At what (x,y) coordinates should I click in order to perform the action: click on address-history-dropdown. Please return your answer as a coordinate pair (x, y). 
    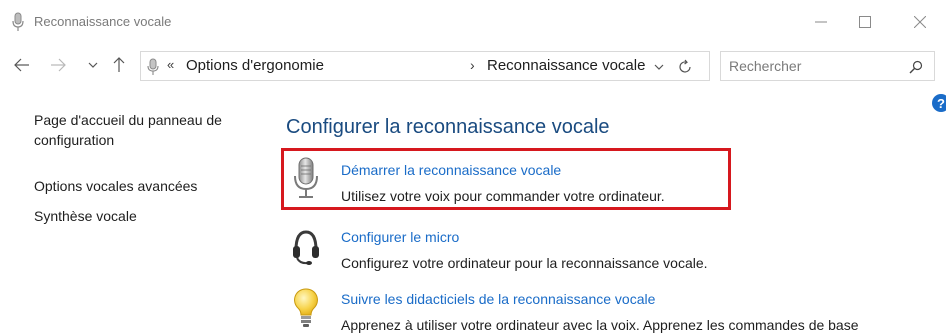
    Looking at the image, I should click on (659, 67).